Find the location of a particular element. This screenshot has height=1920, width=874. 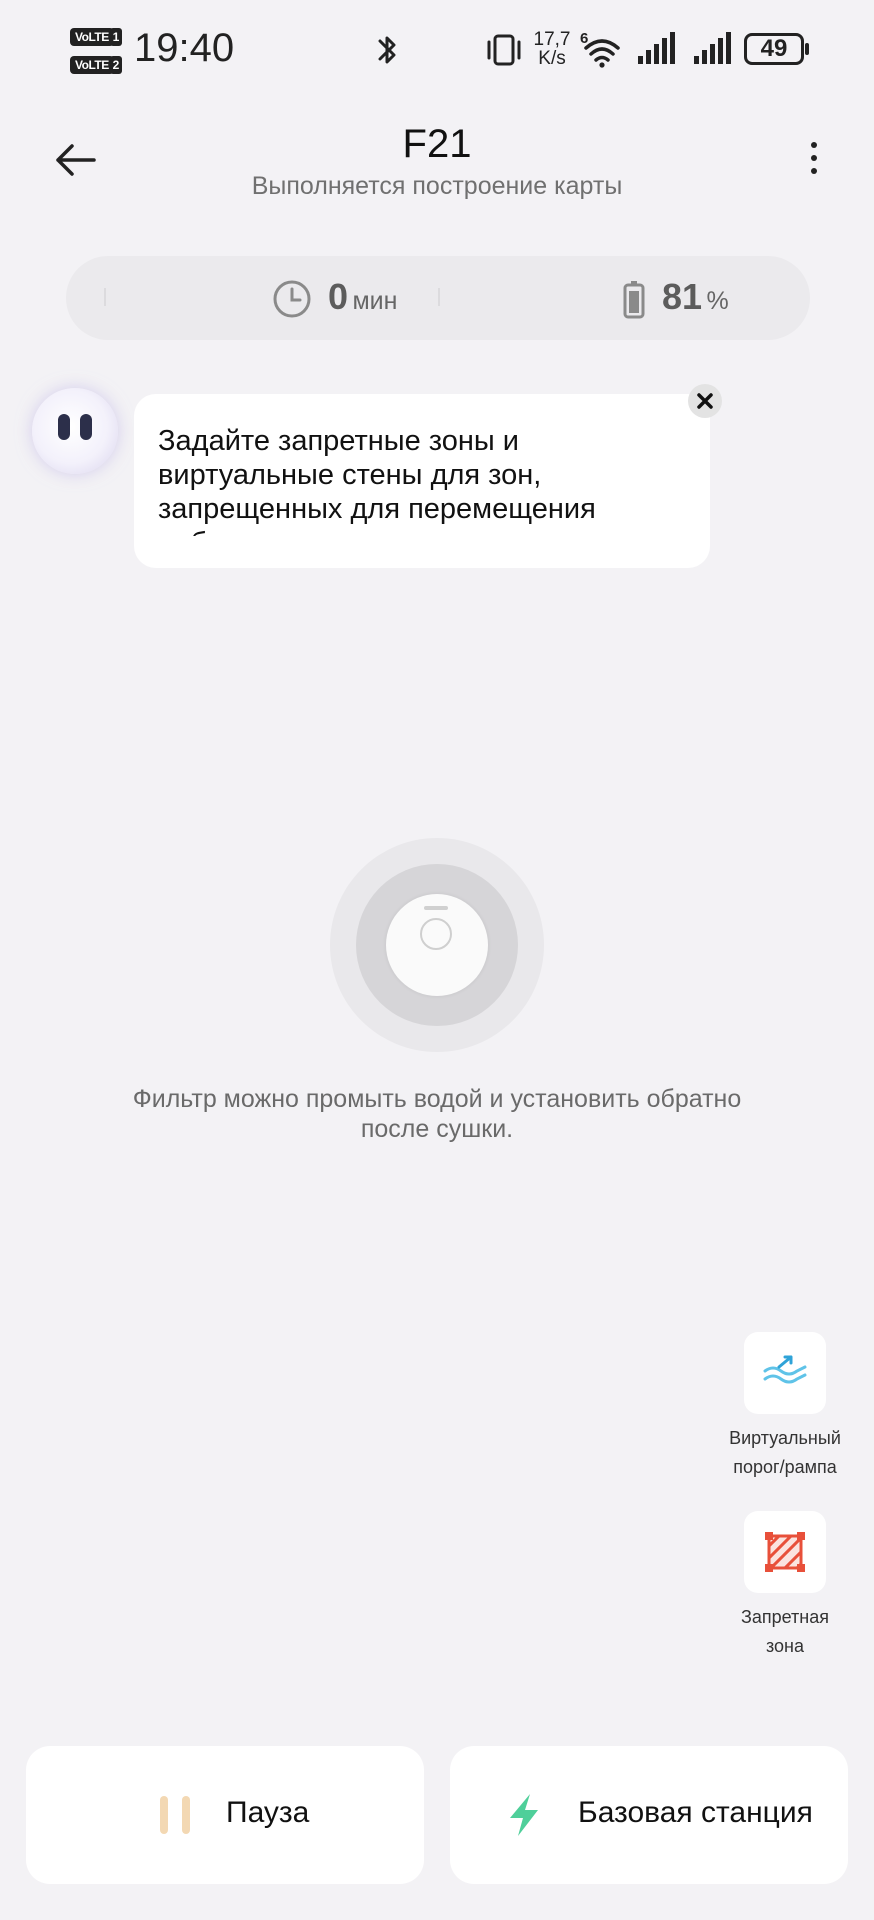

no-go-zone-label: Запретная зона is located at coordinates (785, 1632).